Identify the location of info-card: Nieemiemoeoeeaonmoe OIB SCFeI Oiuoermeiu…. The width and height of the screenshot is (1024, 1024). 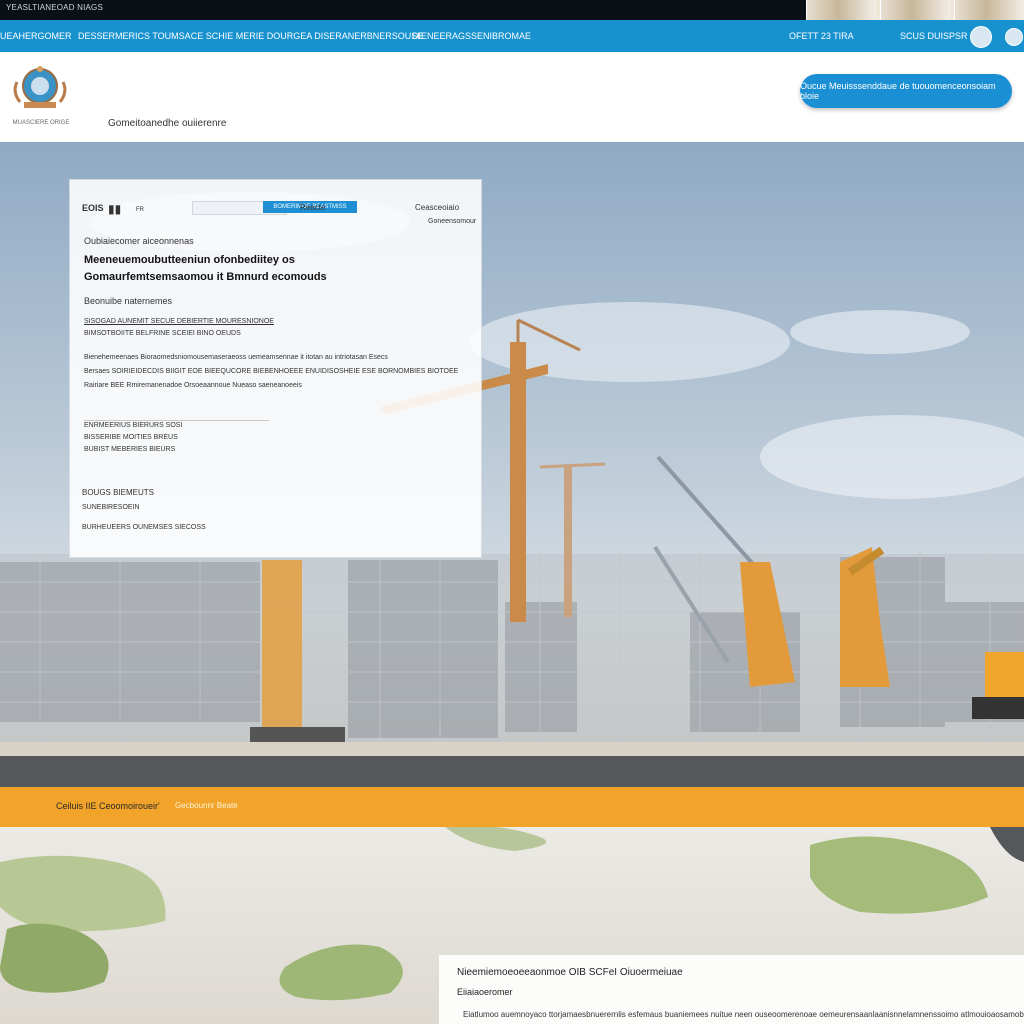
(731, 989).